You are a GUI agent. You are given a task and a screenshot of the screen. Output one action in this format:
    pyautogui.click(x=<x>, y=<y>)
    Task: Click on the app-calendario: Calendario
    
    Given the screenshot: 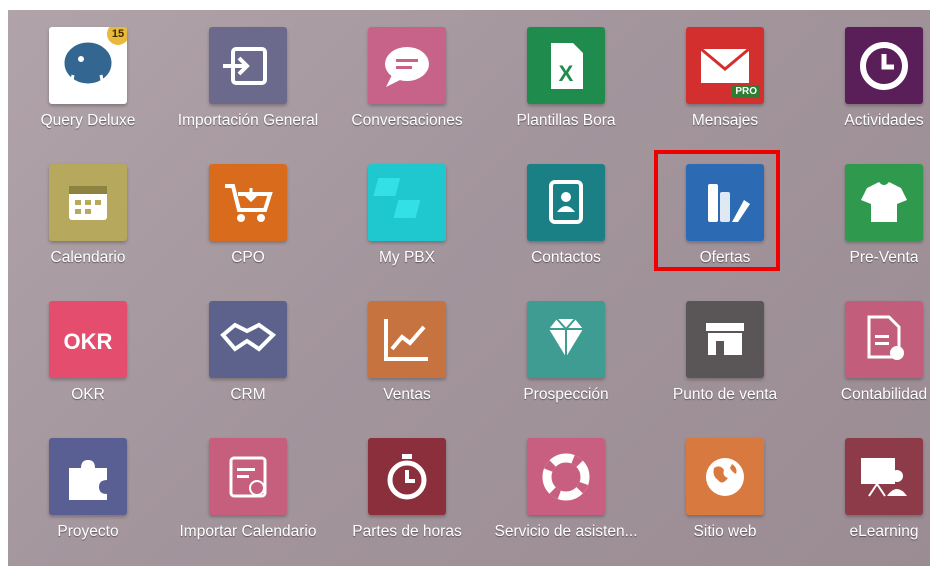 What is the action you would take?
    pyautogui.click(x=88, y=207)
    